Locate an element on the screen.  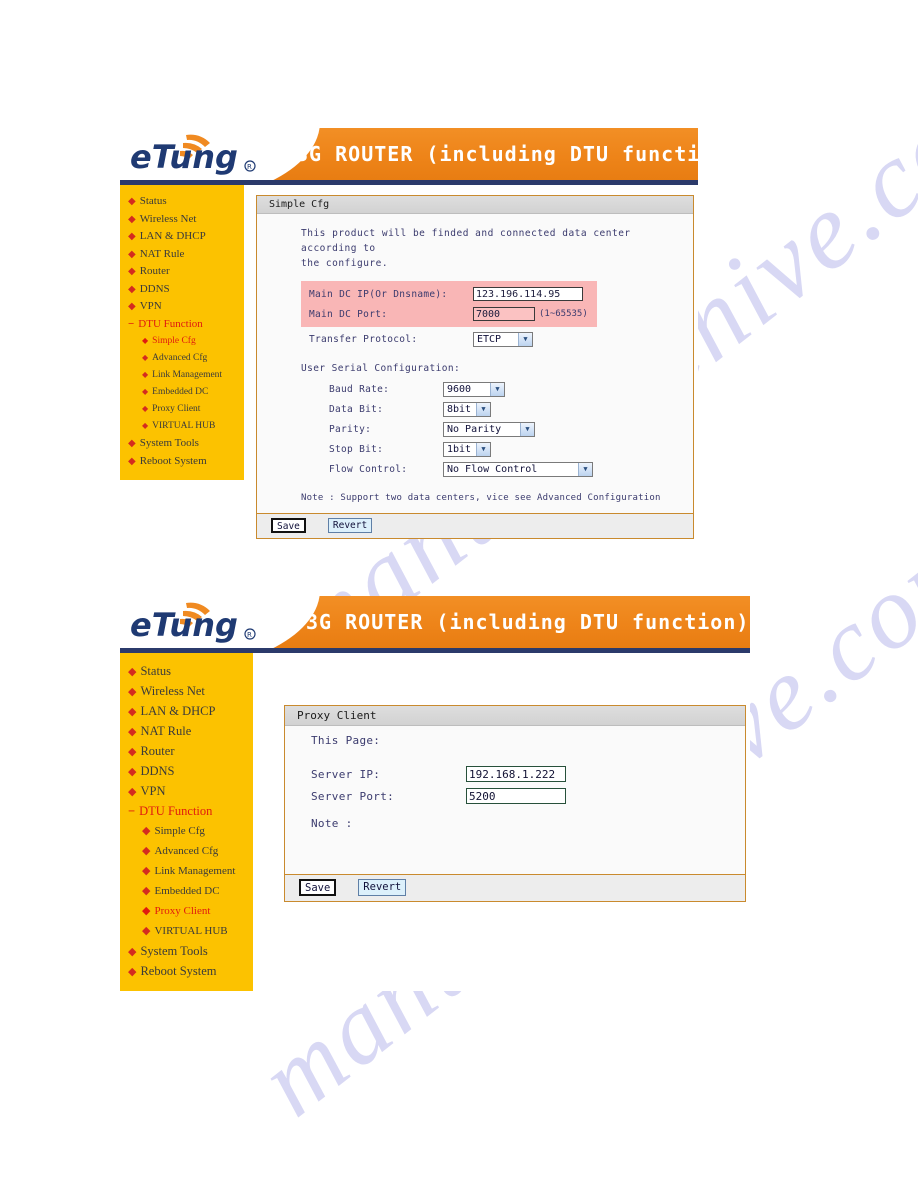
transfer-protocol-row: Transfer Protocol: ETCP ▼ is located at coordinates (492, 339).